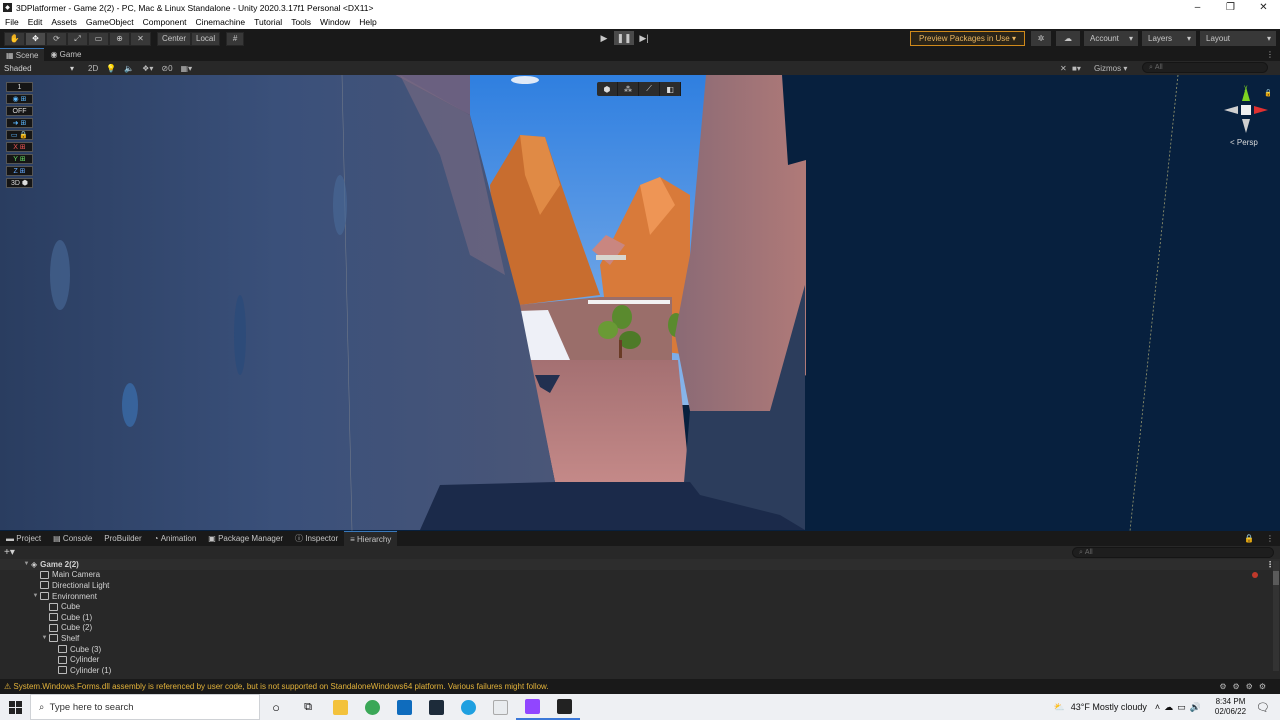  What do you see at coordinates (64, 22) in the screenshot?
I see `menu-assets: Assets` at bounding box center [64, 22].